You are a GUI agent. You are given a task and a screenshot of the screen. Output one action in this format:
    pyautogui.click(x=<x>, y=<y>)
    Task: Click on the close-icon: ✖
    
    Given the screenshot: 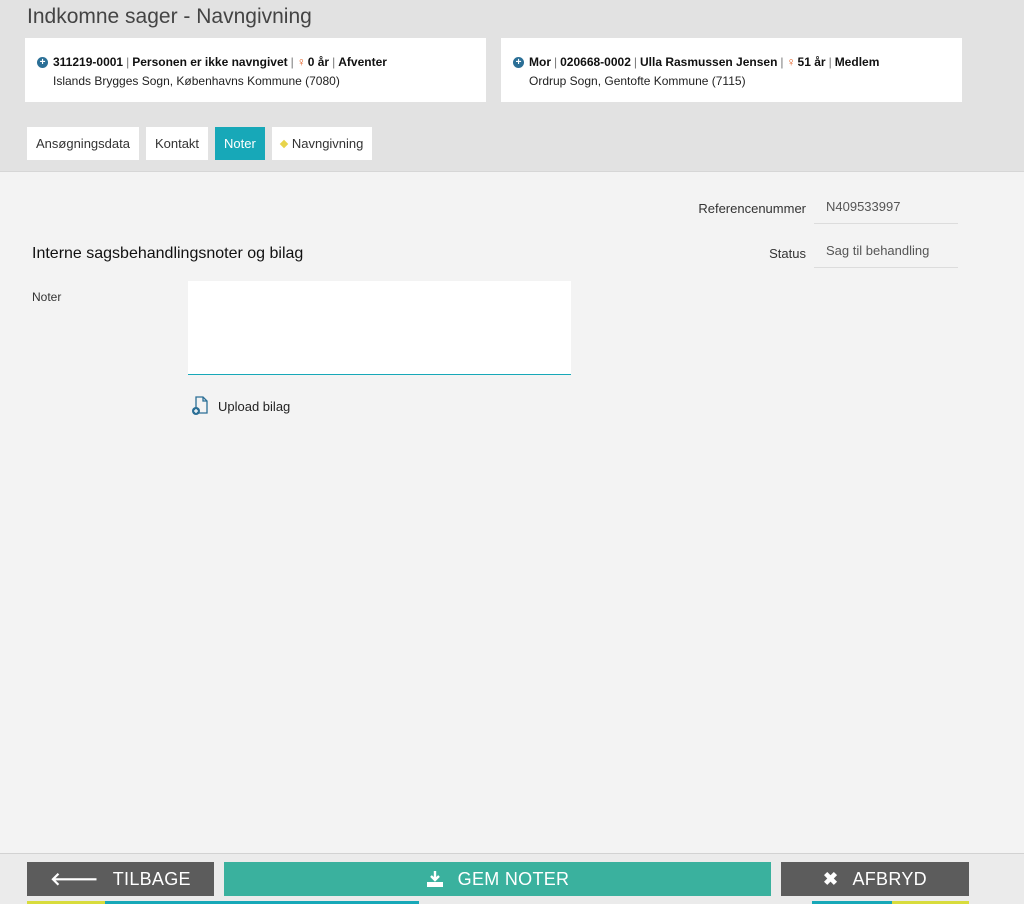 What is the action you would take?
    pyautogui.click(x=831, y=878)
    